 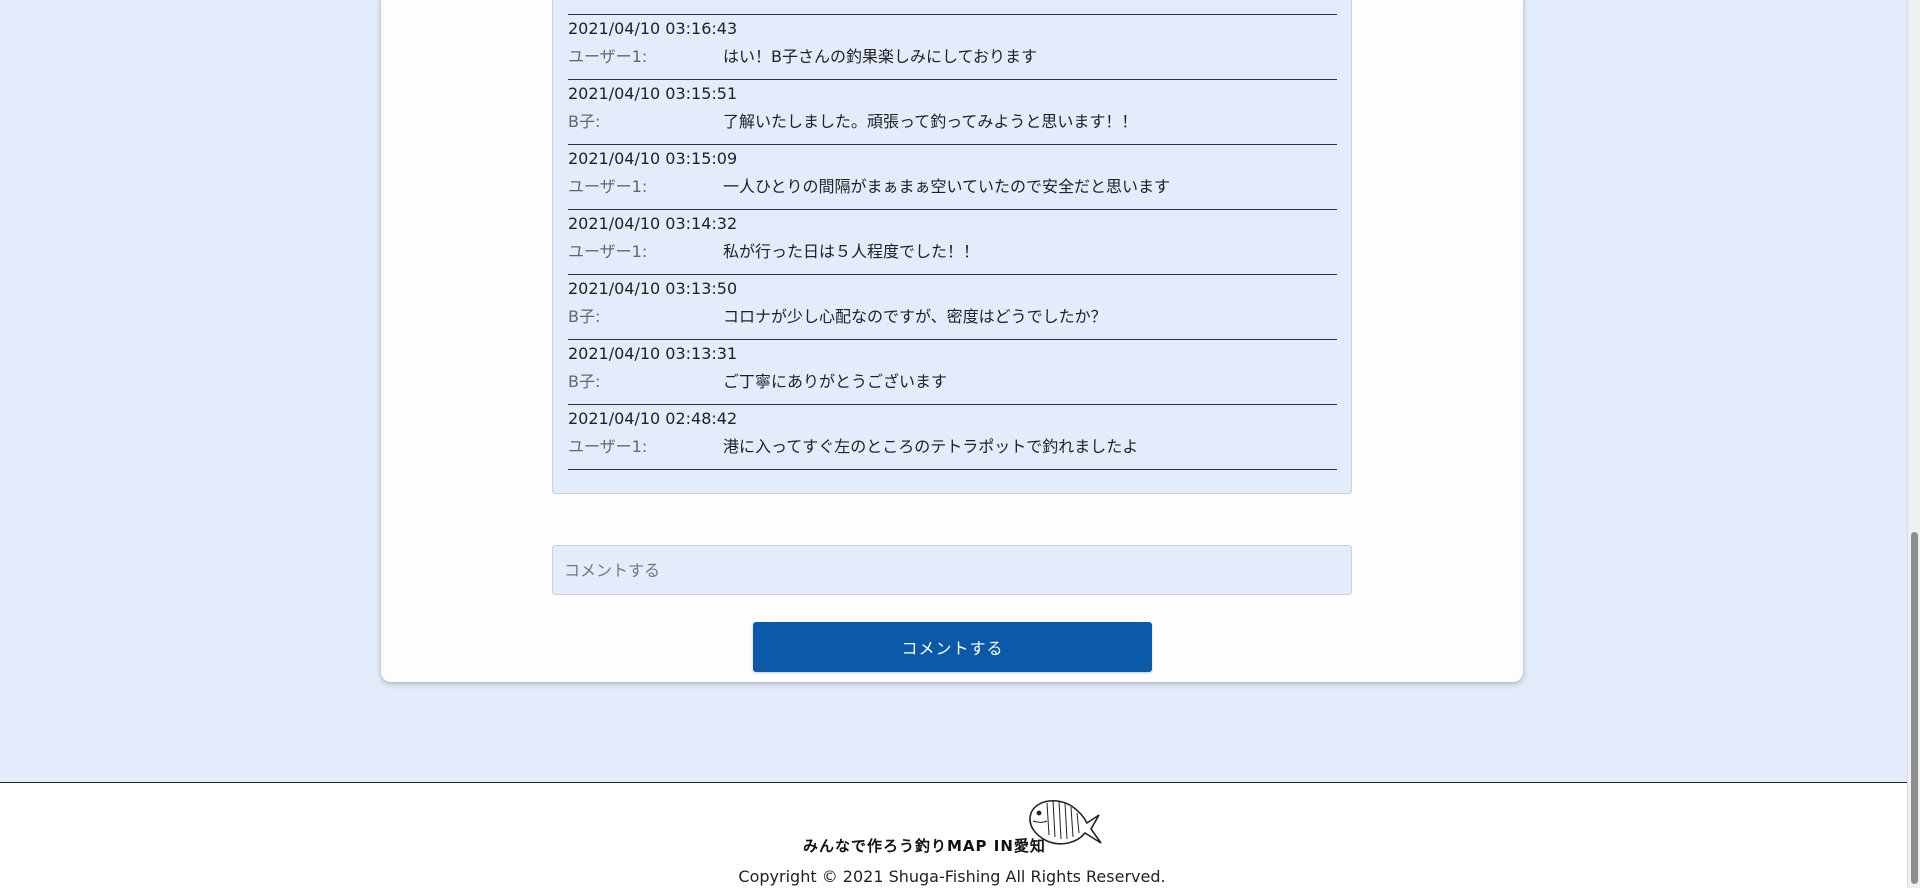 What do you see at coordinates (924, 846) in the screenshot?
I see `logo-text: みんなで作ろう釣りMAP IN愛知` at bounding box center [924, 846].